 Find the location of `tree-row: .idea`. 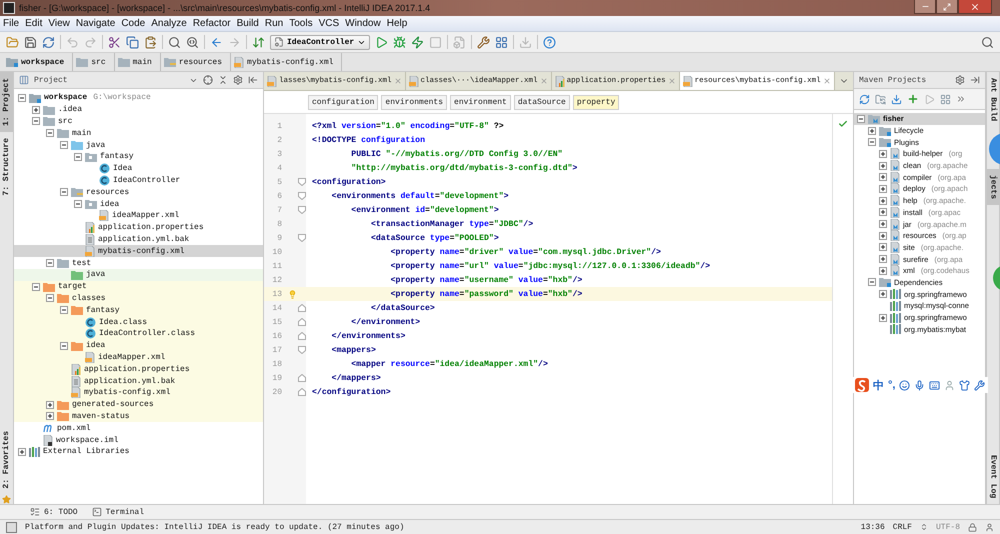

tree-row: .idea is located at coordinates (138, 110).